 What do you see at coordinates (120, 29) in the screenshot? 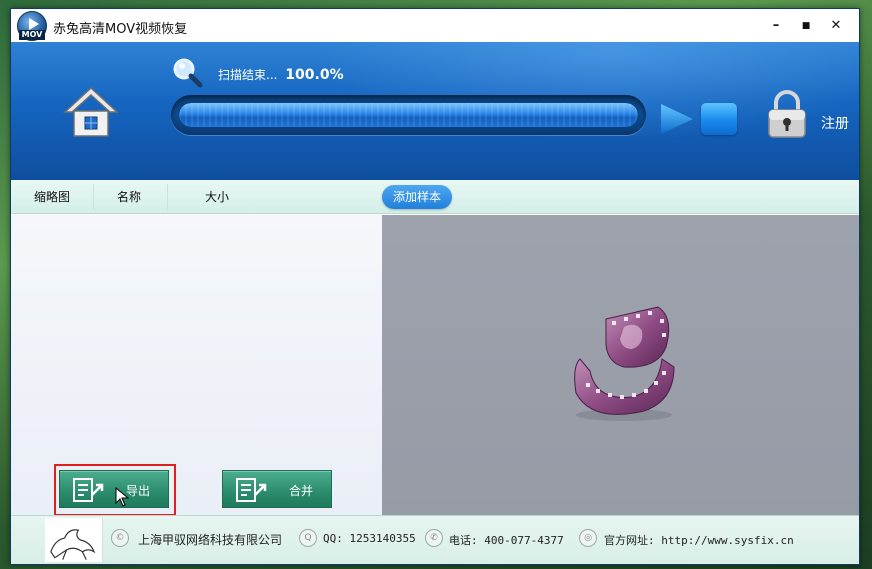
I see `window-title: 赤兔高清MOV视频恢复` at bounding box center [120, 29].